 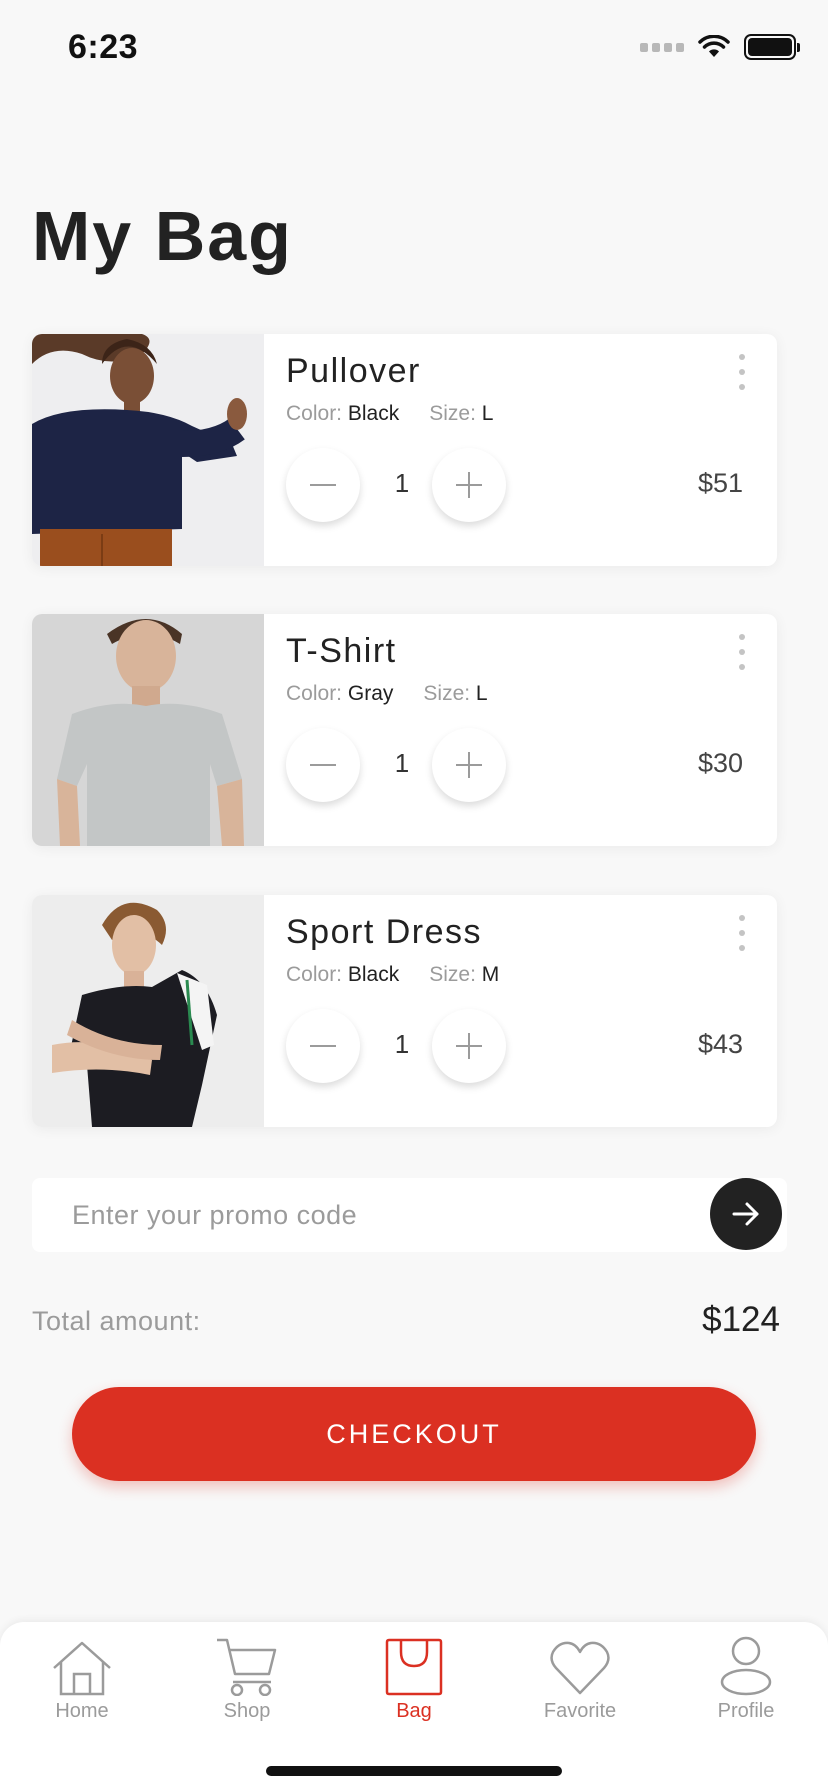 I want to click on product-name: T-Shirt, so click(x=341, y=651).